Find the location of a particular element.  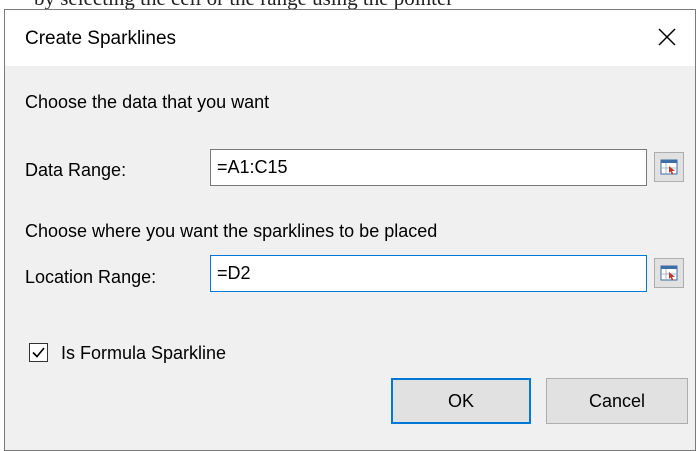

location-range-label: Location Range: is located at coordinates (91, 277).